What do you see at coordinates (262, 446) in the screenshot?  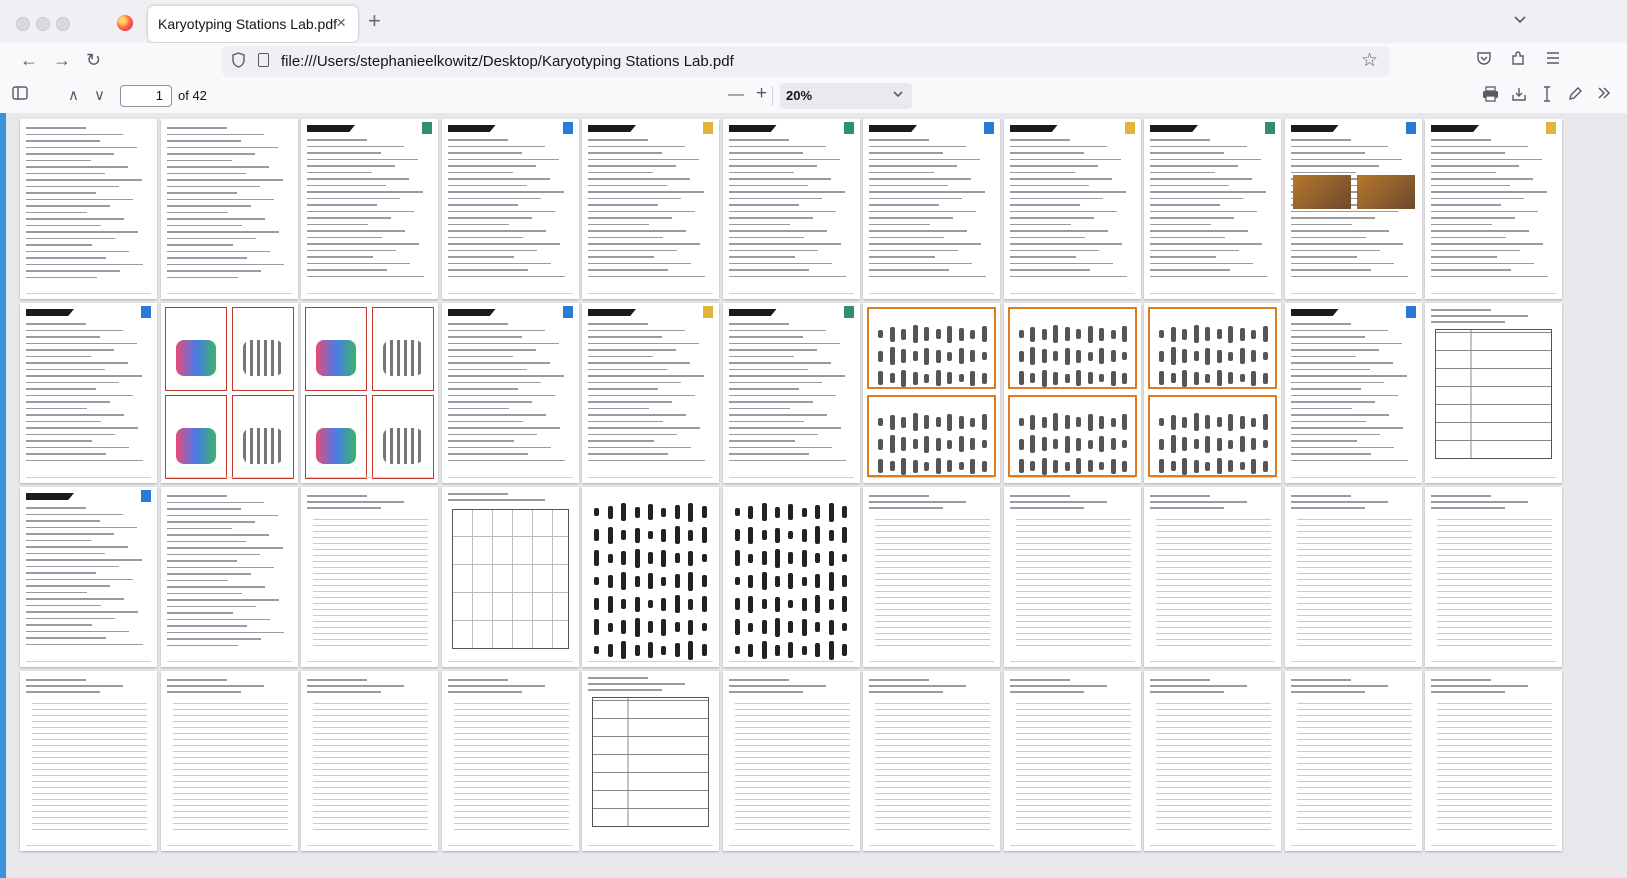 I see `chromosome-illustration` at bounding box center [262, 446].